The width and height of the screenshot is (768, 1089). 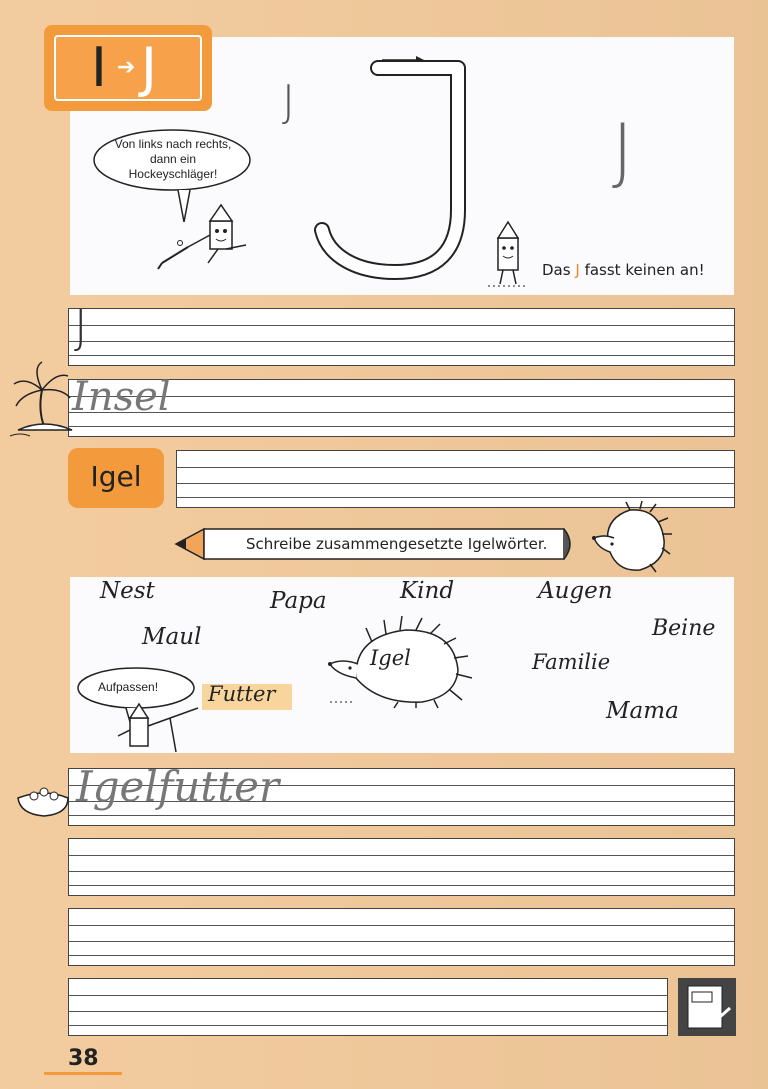 What do you see at coordinates (83, 1073) in the screenshot?
I see `page-number-underline` at bounding box center [83, 1073].